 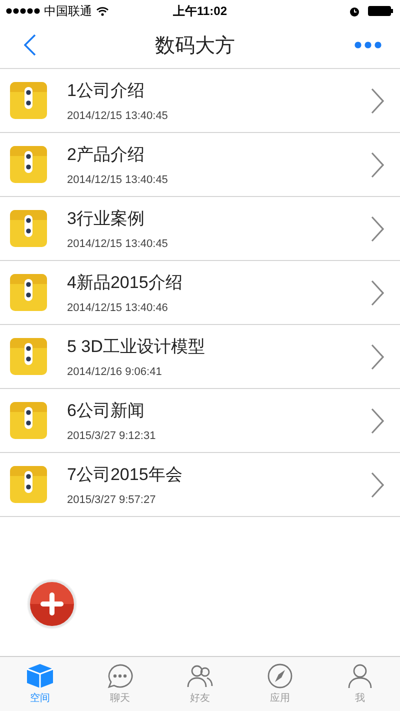 What do you see at coordinates (23, 11) in the screenshot?
I see `signal-icon` at bounding box center [23, 11].